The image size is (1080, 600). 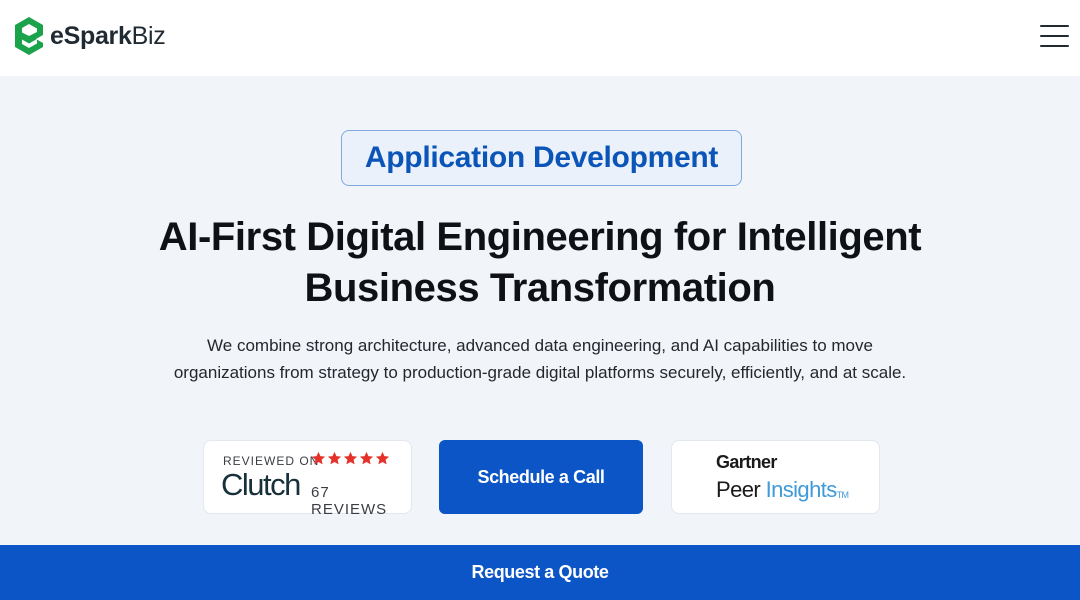 I want to click on gartner-peer-insights-badge: Gartner Peer InsightsTM, so click(x=775, y=477).